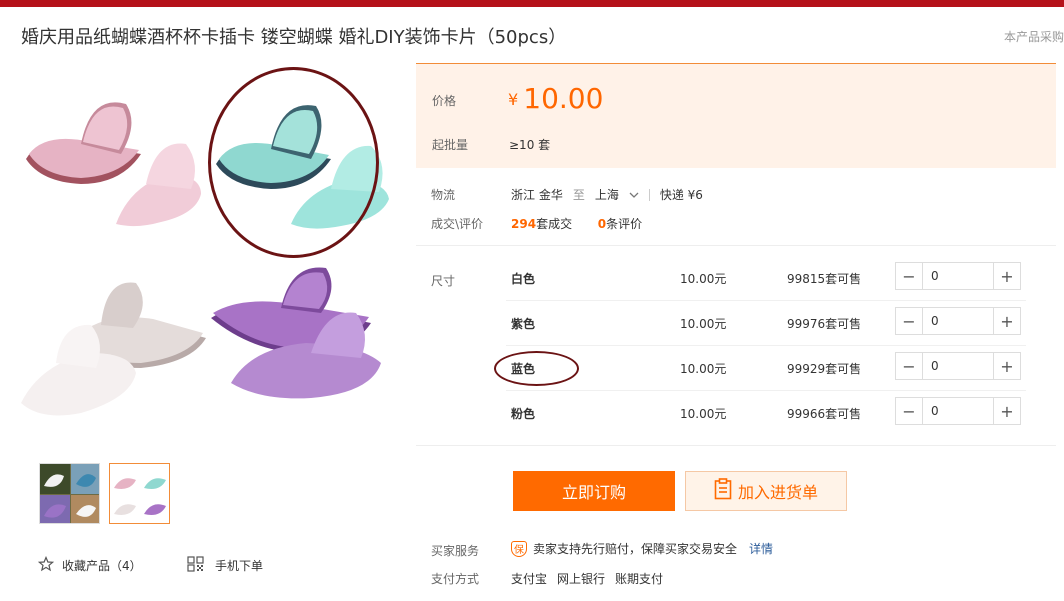 Image resolution: width=1064 pixels, height=601 pixels. I want to click on moq-label: 起批量, so click(450, 145).